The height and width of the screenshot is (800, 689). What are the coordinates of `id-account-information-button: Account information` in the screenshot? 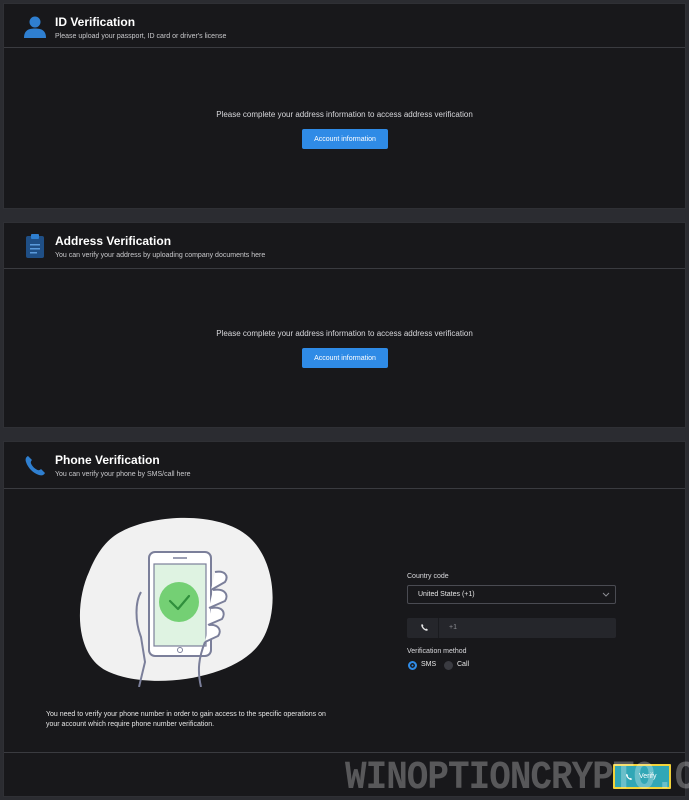 It's located at (345, 139).